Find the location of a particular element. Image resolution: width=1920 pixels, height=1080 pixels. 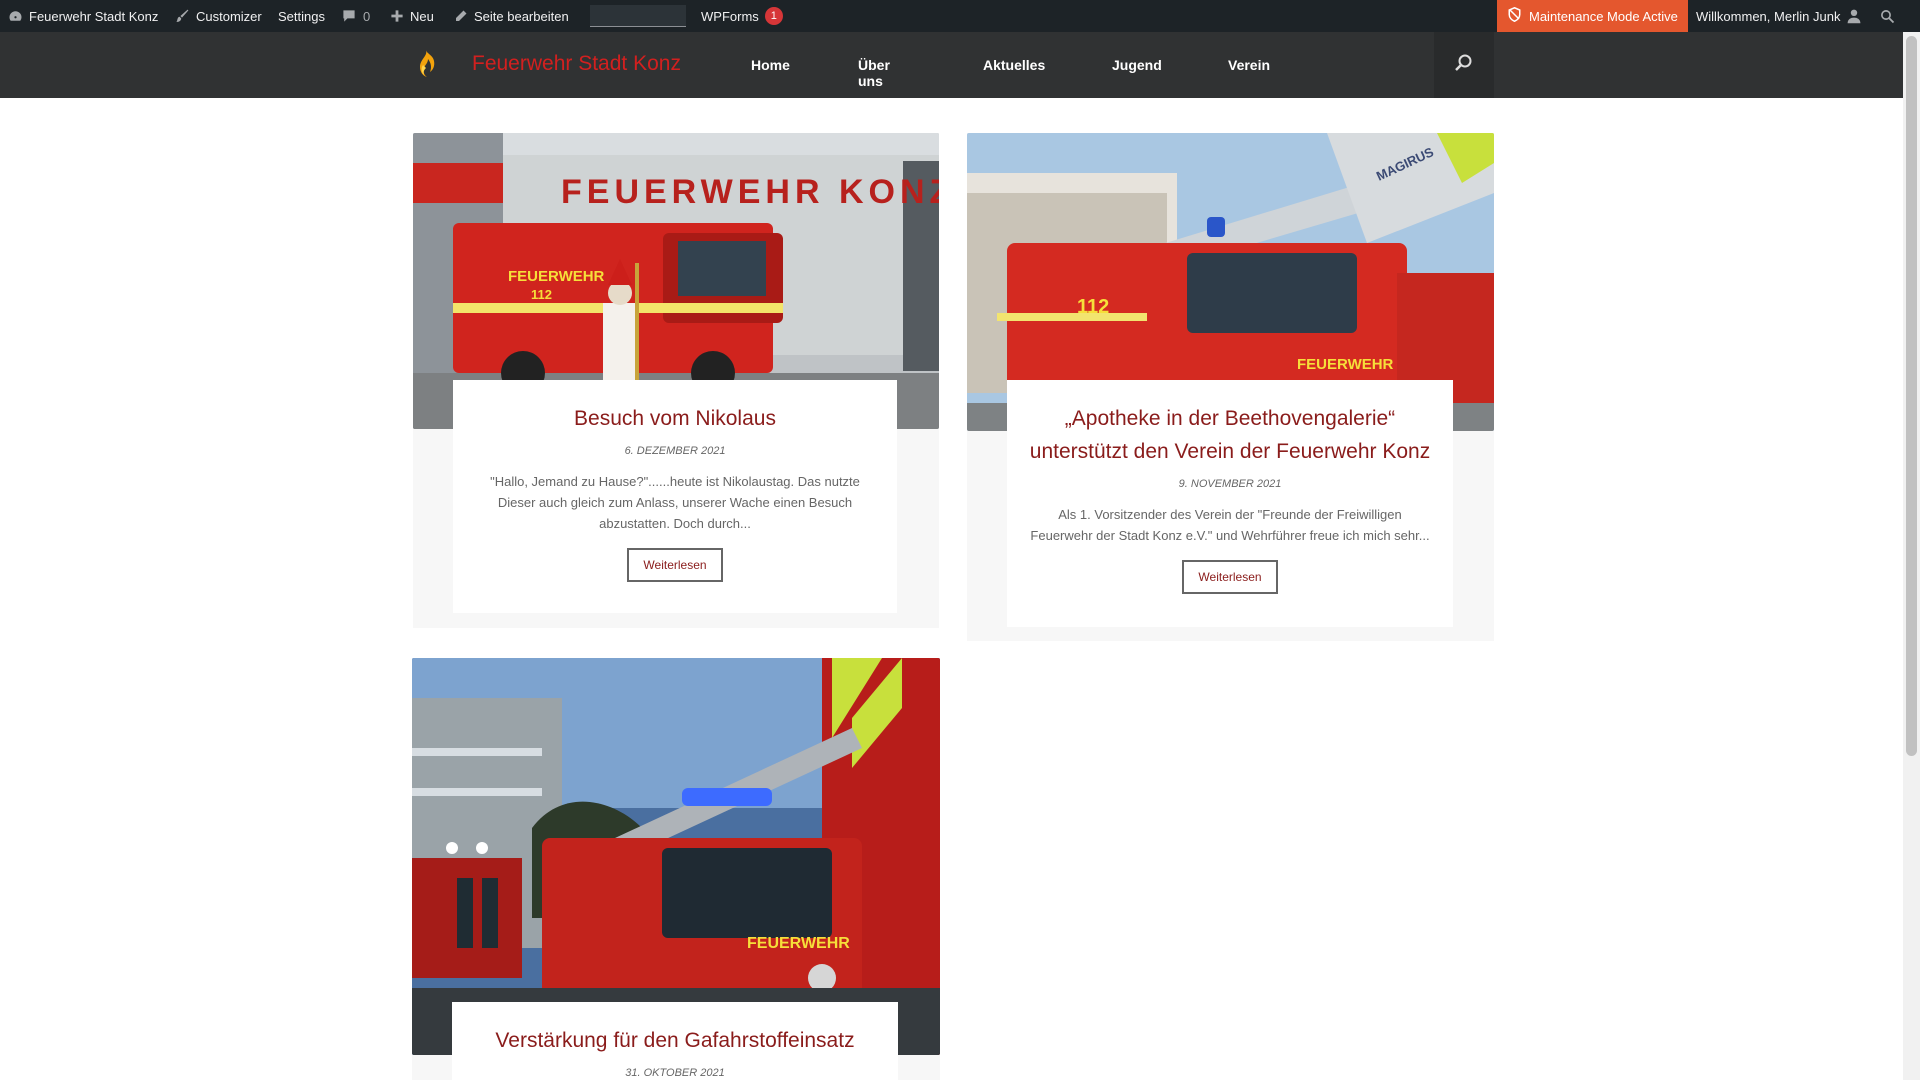

admin-bar-new: Neu is located at coordinates (412, 16).